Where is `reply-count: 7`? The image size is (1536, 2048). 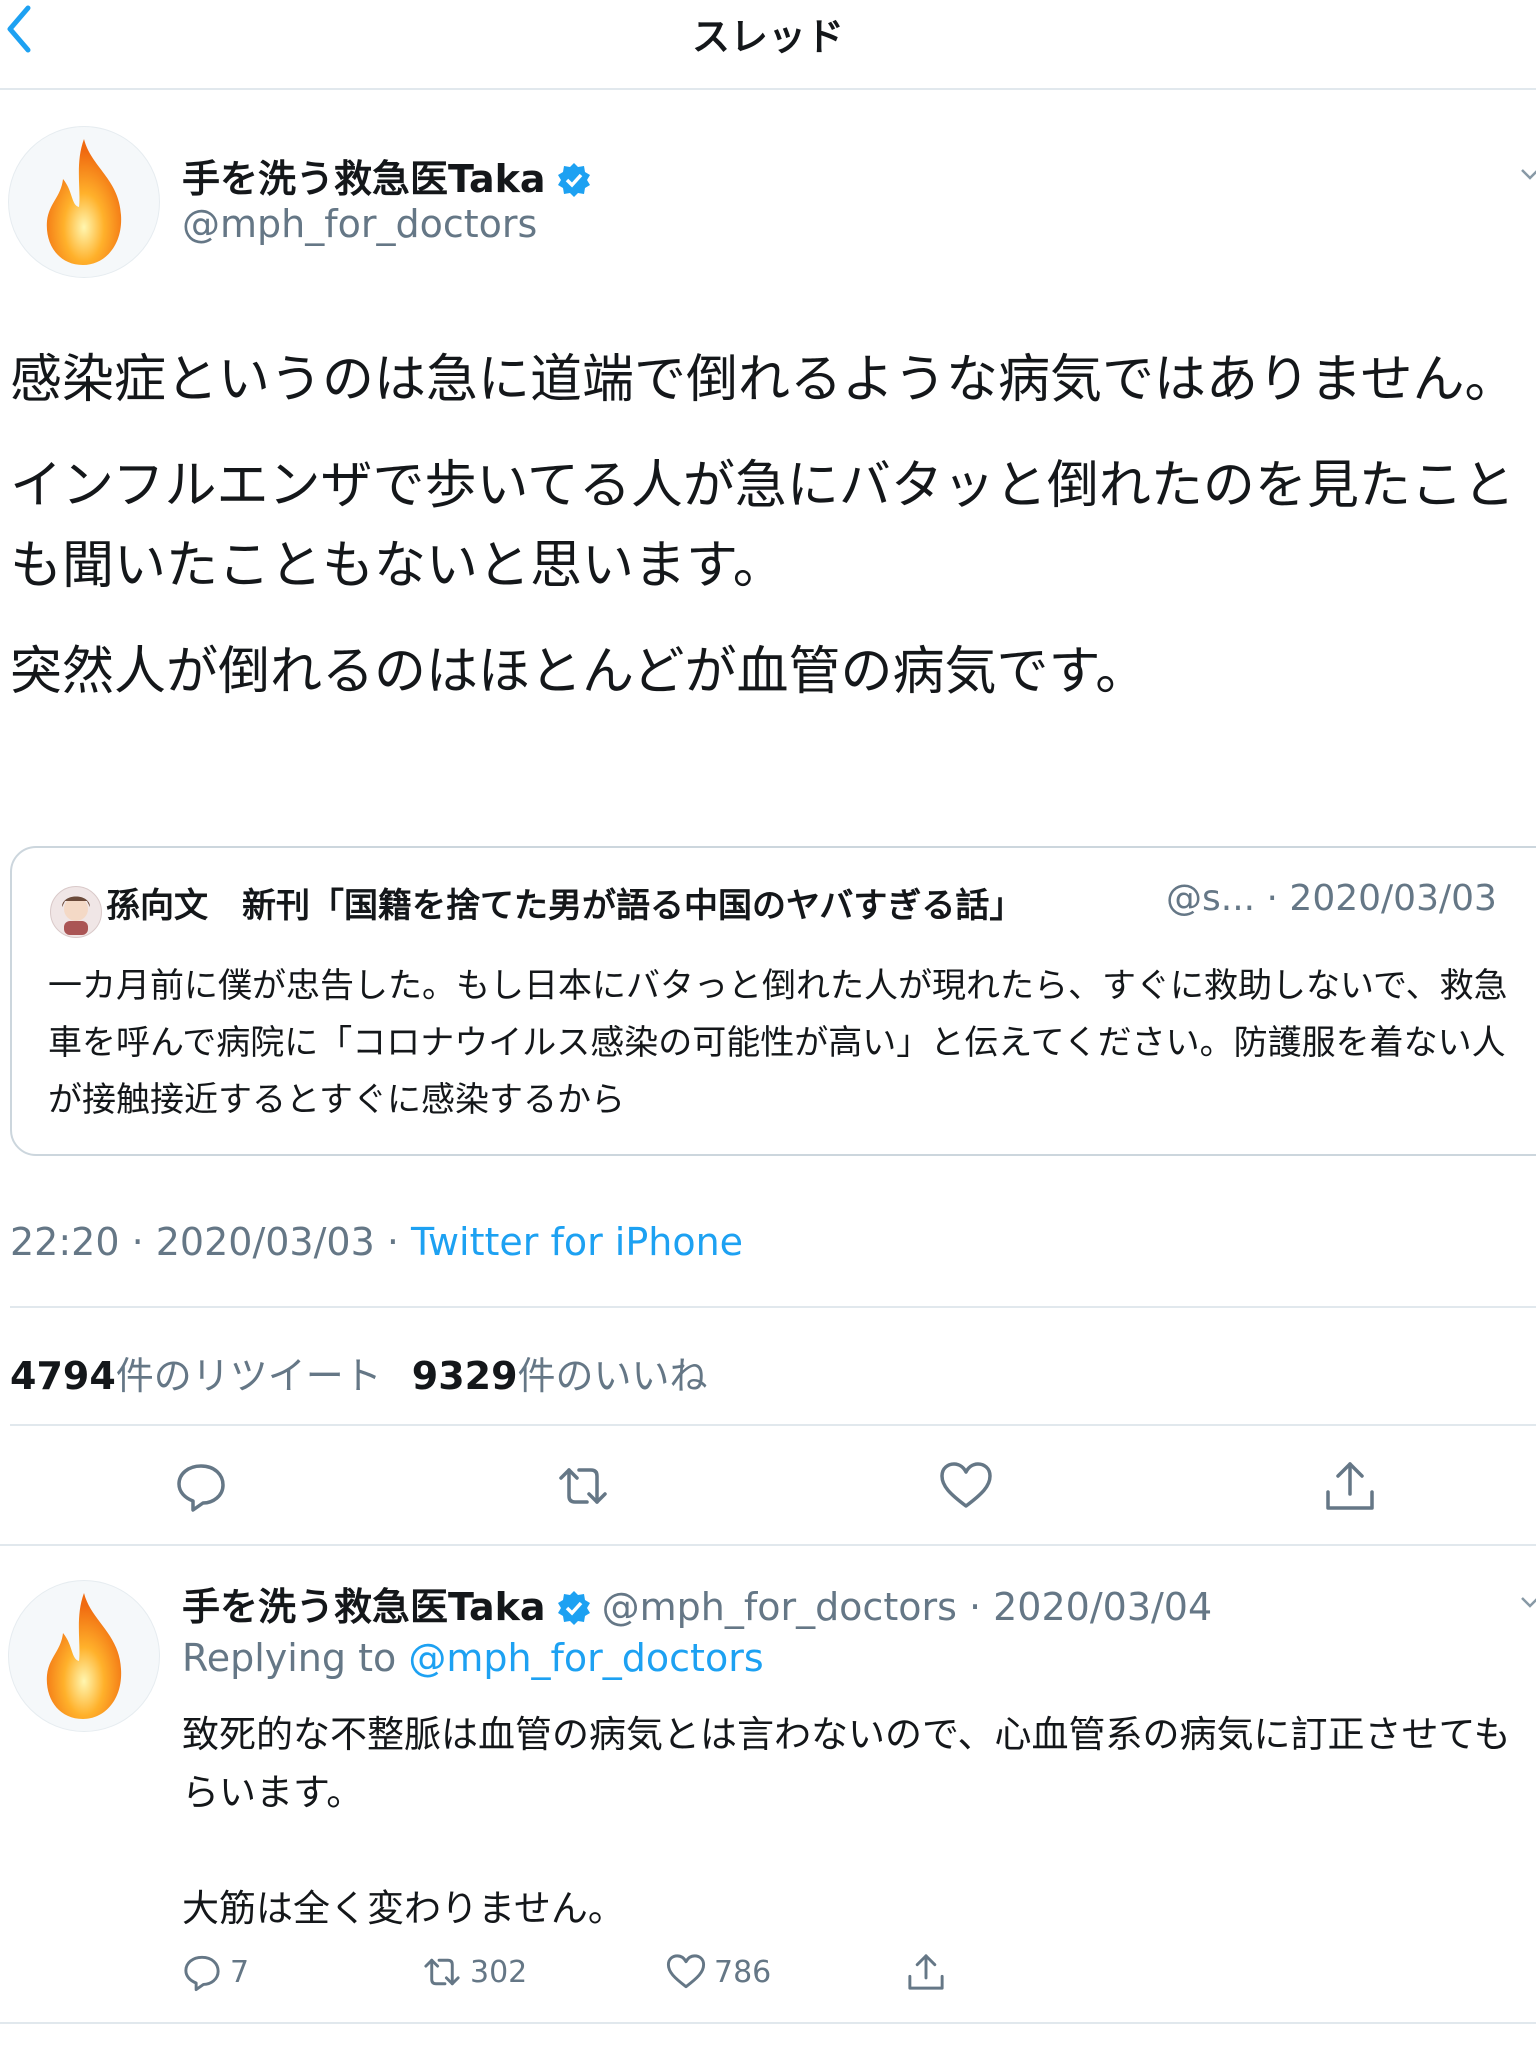
reply-count: 7 is located at coordinates (240, 1972).